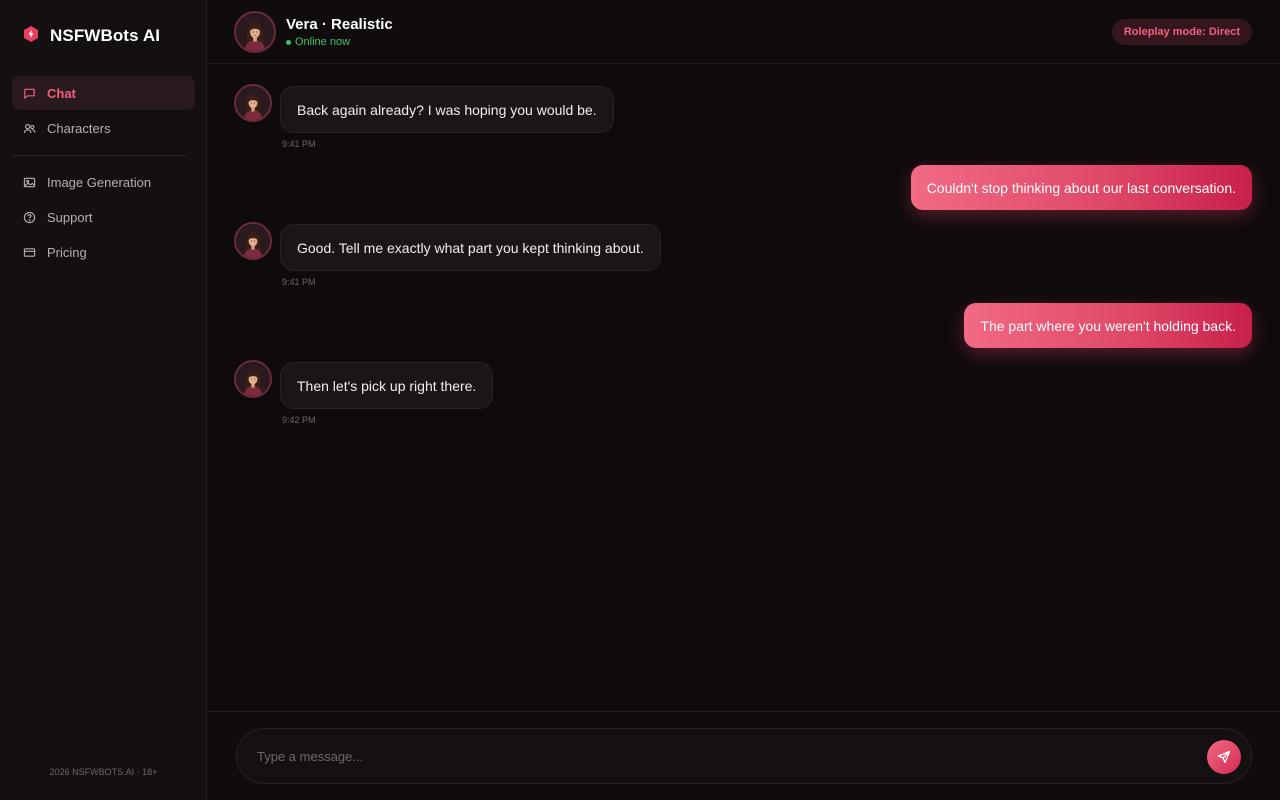  I want to click on sidebar-divider, so click(99, 155).